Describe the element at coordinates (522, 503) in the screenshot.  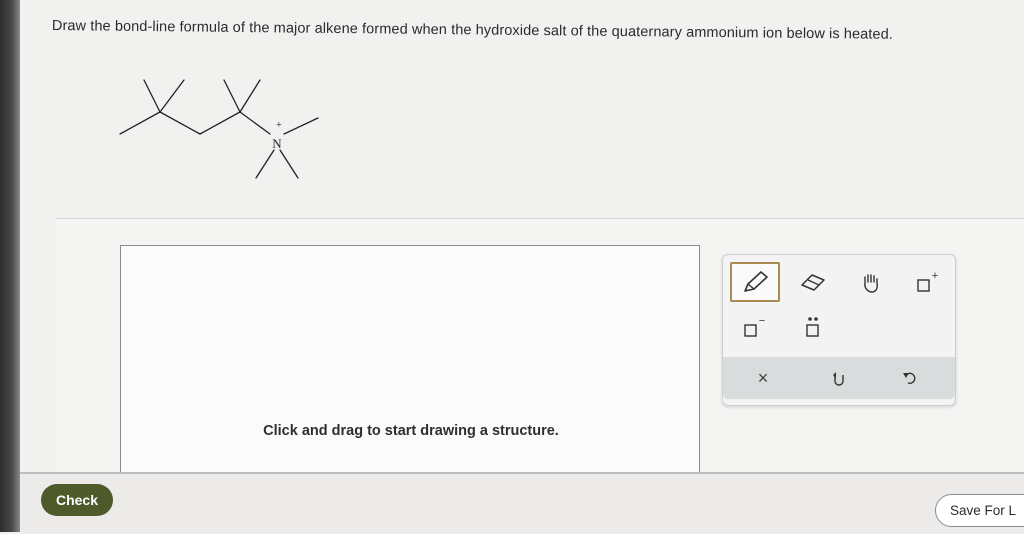
I see `bottom-bar` at that location.